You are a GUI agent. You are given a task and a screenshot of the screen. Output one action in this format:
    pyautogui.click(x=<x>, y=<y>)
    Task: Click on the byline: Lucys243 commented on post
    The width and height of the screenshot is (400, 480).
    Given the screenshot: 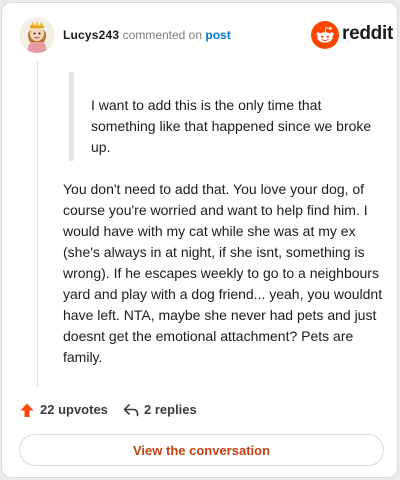 What is the action you would take?
    pyautogui.click(x=147, y=35)
    